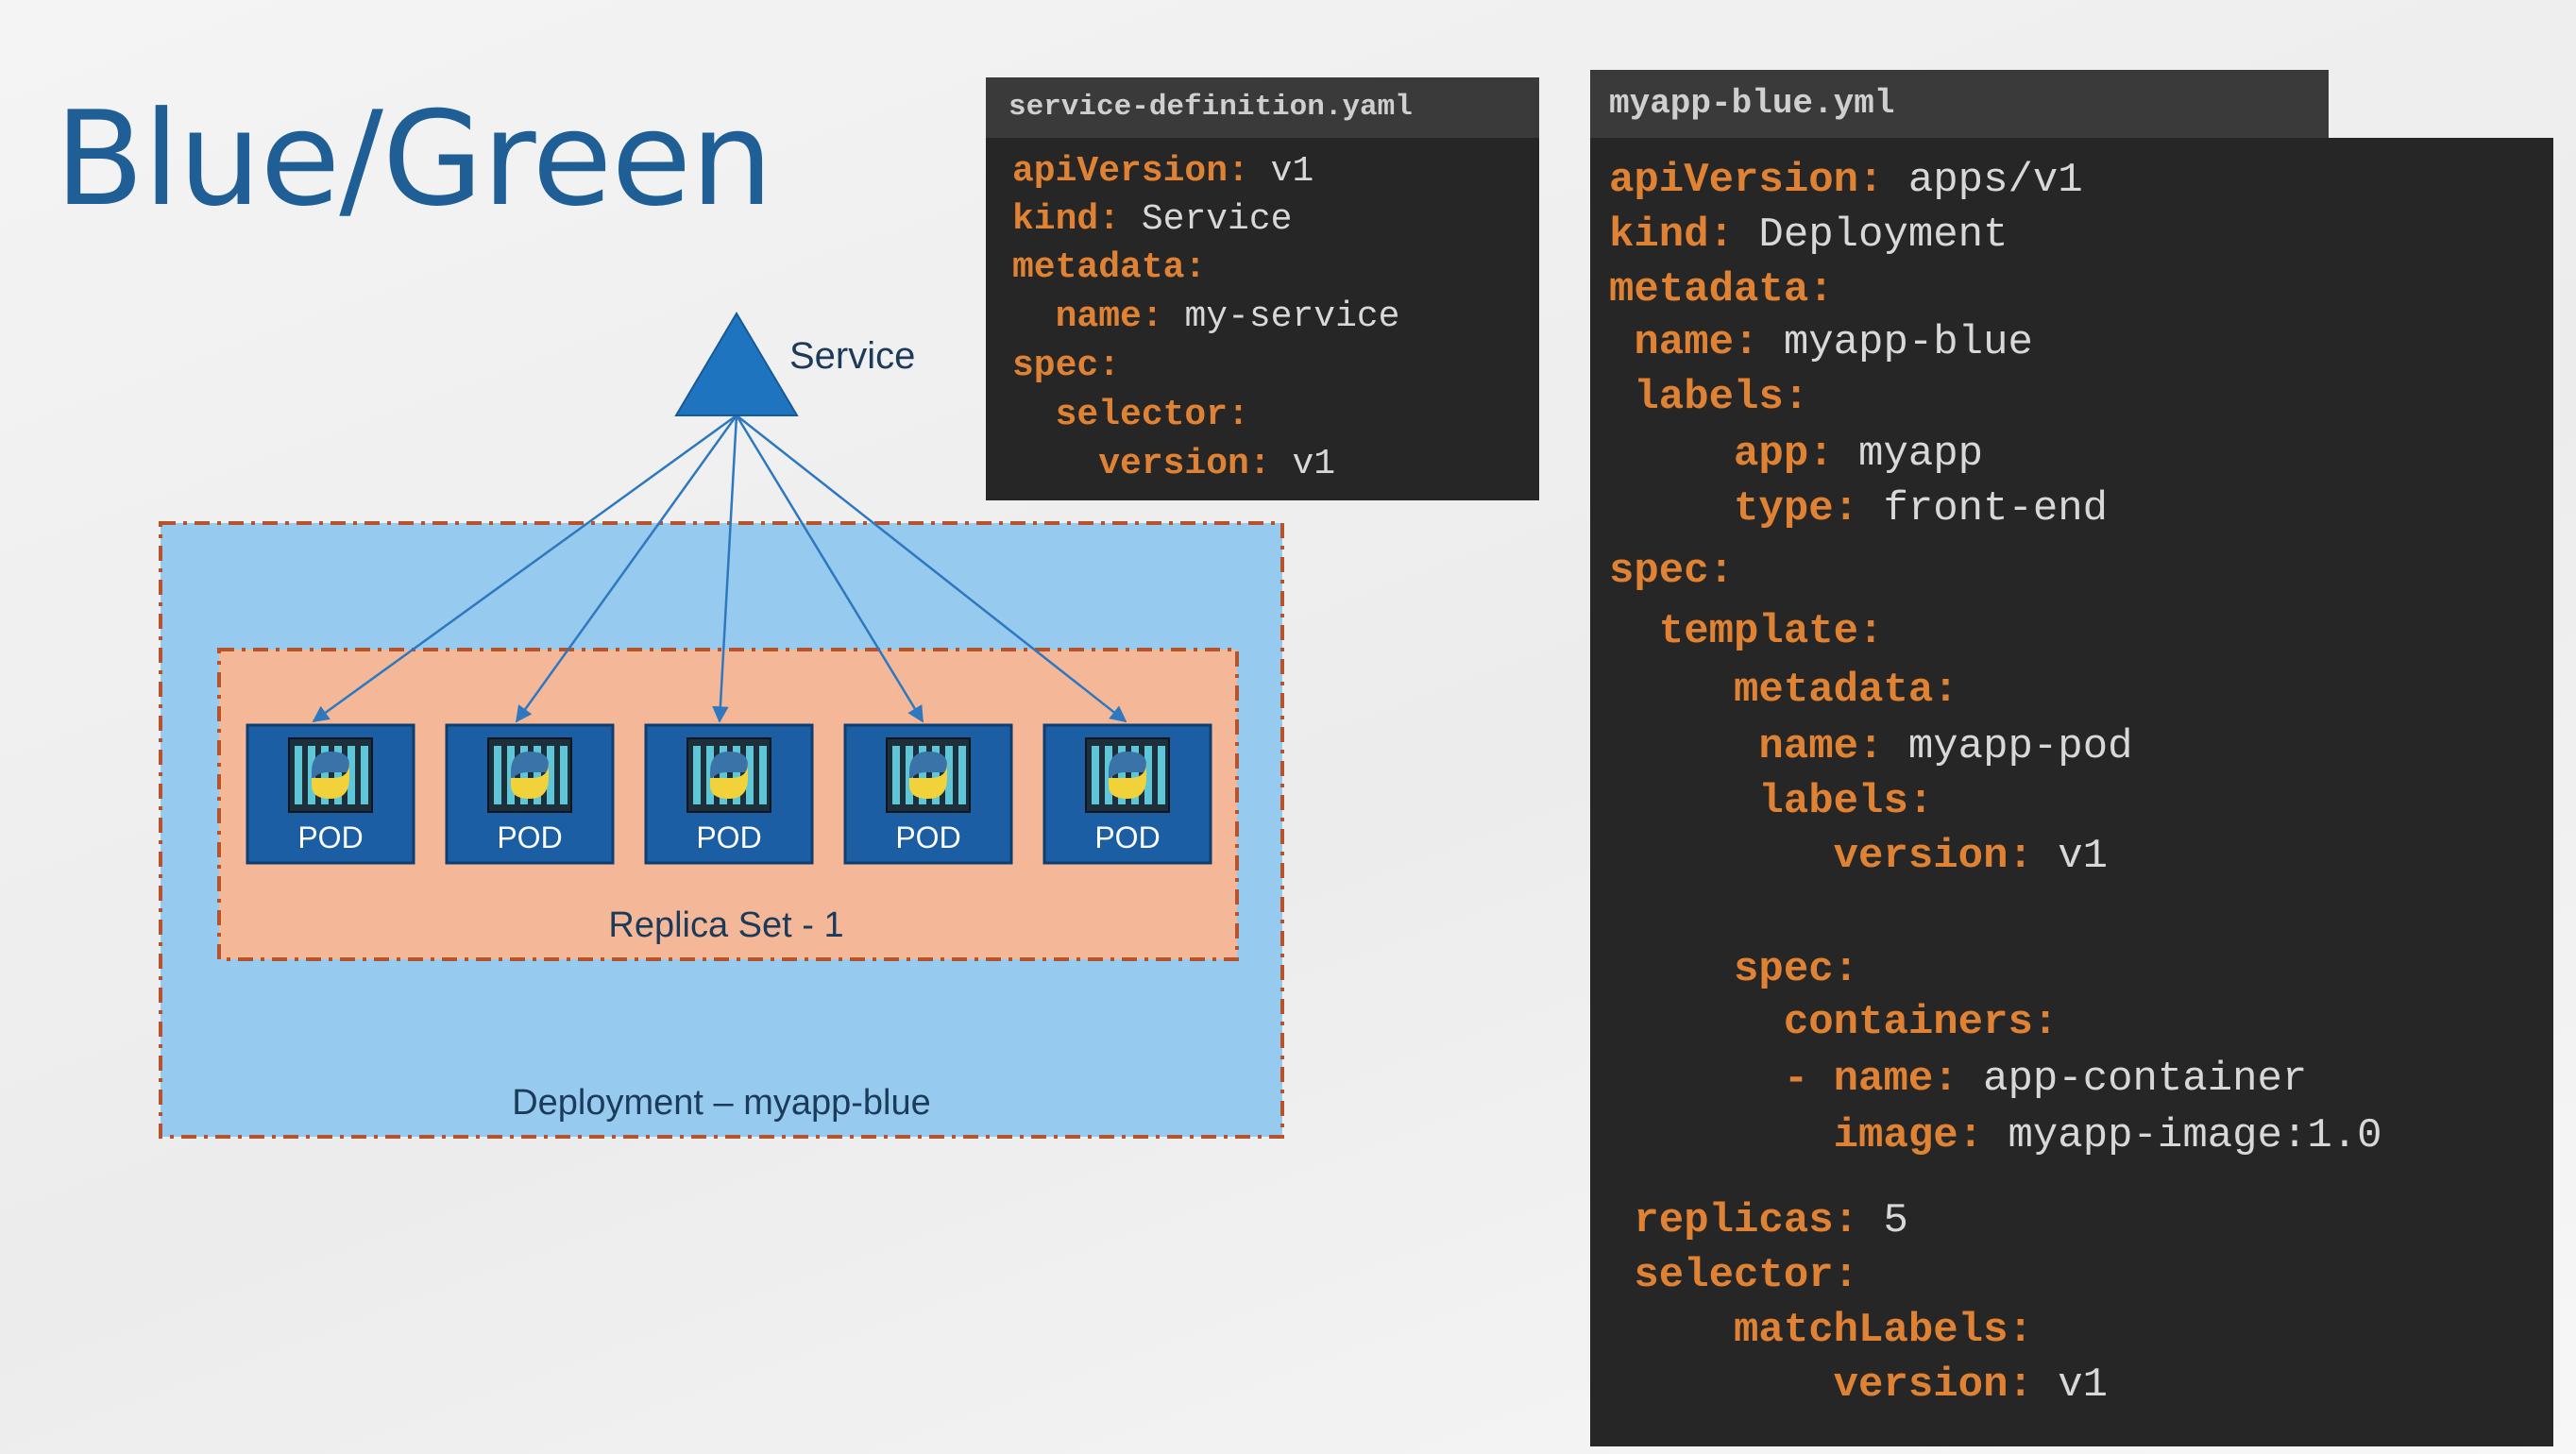 The height and width of the screenshot is (1454, 2576). I want to click on code-value: front-end, so click(1984, 509).